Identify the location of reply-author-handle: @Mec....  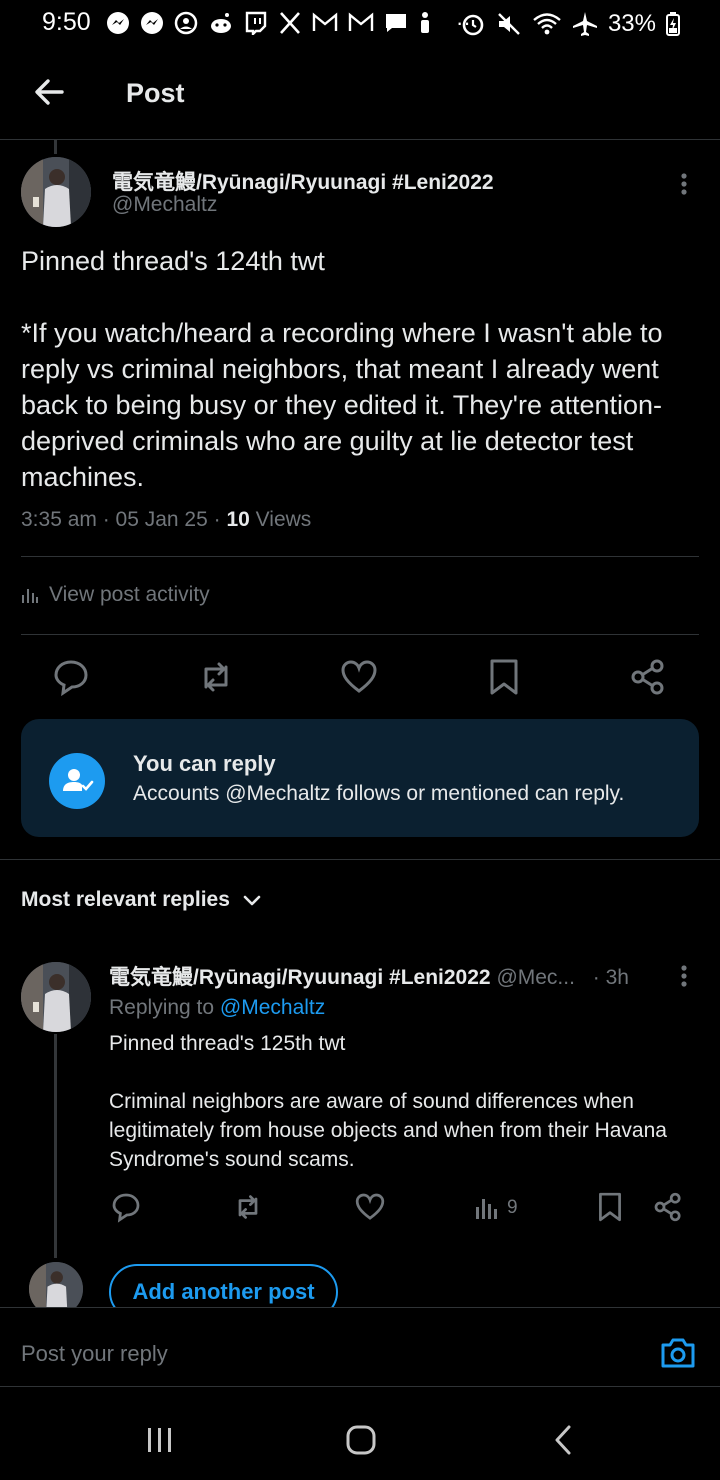
(535, 977).